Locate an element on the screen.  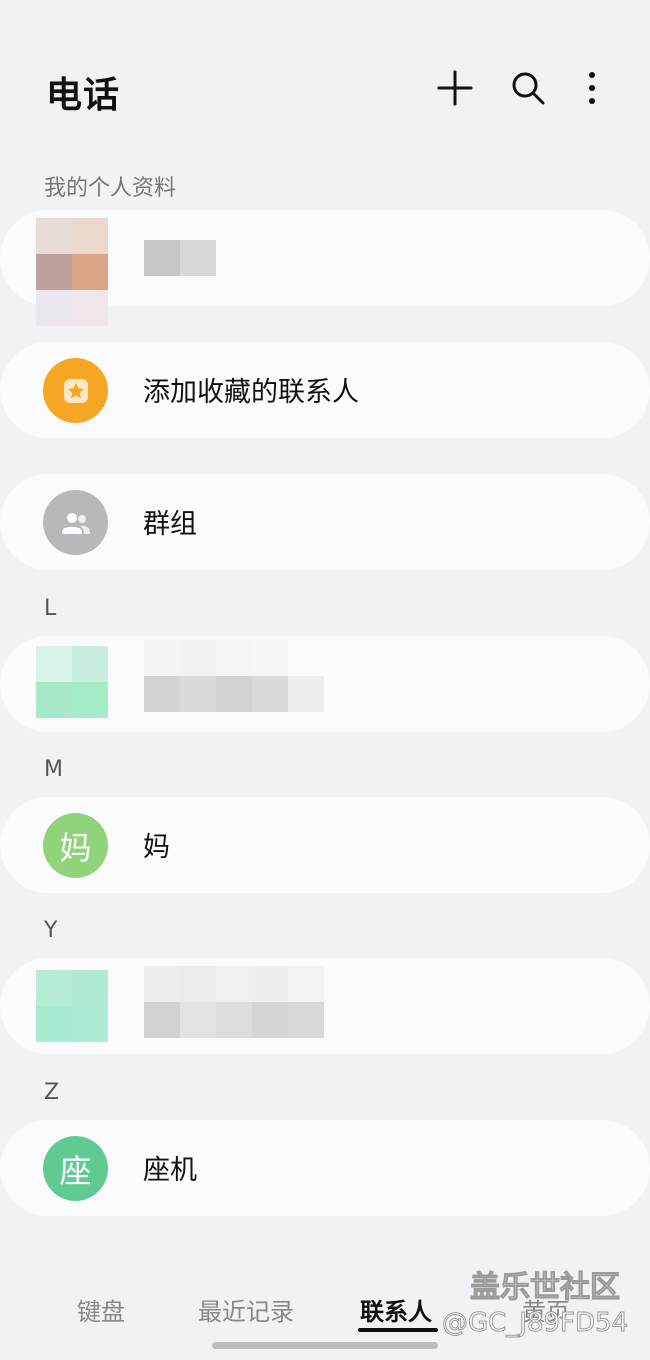
app-header: 电话 is located at coordinates (325, 75).